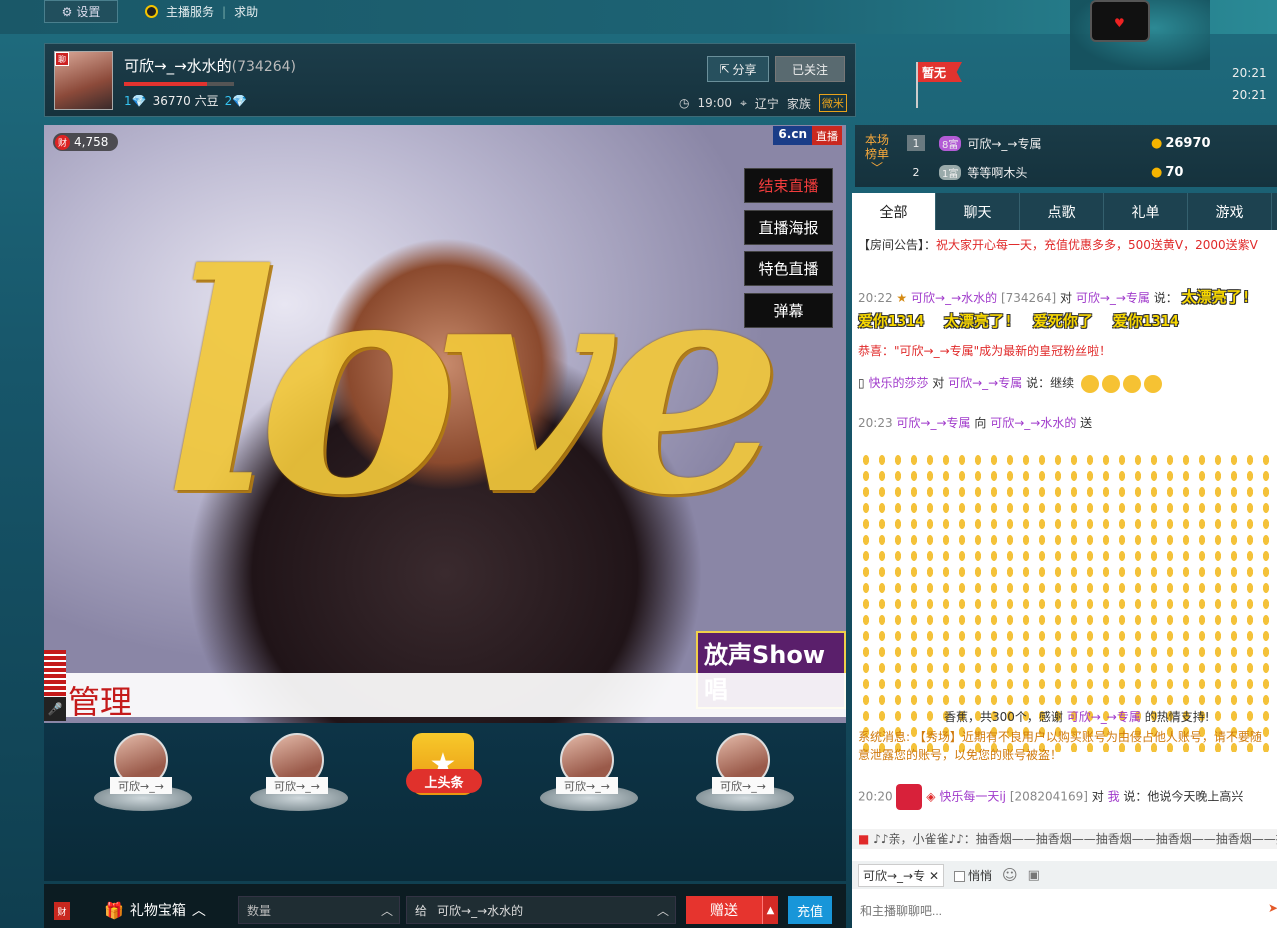  I want to click on level-progress, so click(179, 84).